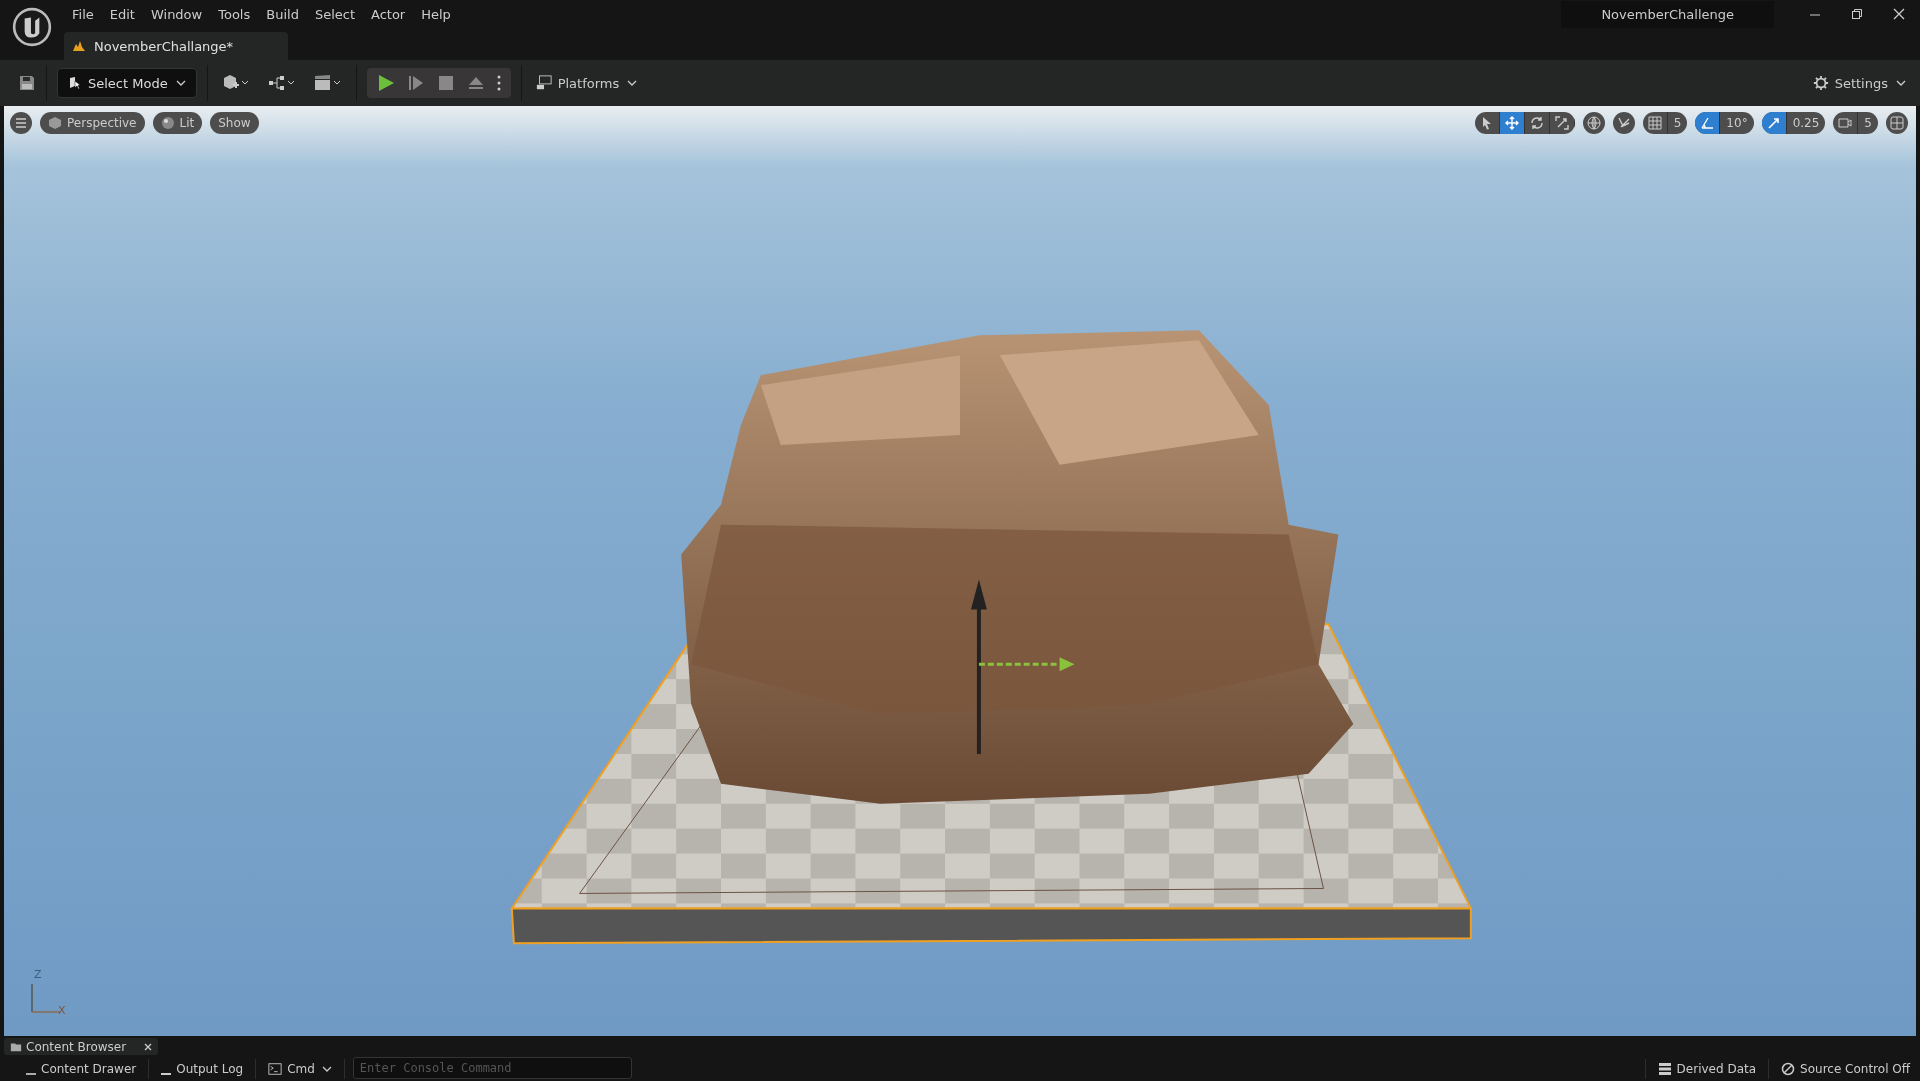  What do you see at coordinates (202, 1069) in the screenshot?
I see `log-button: Output Log` at bounding box center [202, 1069].